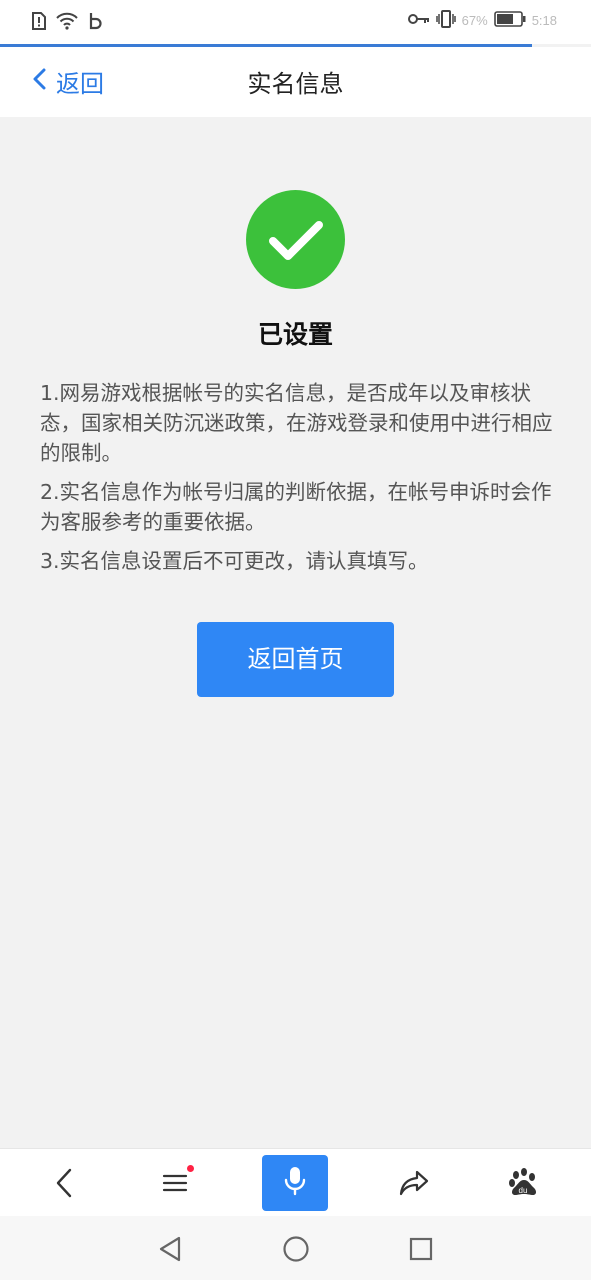 The image size is (591, 1280). Describe the element at coordinates (67, 23) in the screenshot. I see `wifi-icon` at that location.